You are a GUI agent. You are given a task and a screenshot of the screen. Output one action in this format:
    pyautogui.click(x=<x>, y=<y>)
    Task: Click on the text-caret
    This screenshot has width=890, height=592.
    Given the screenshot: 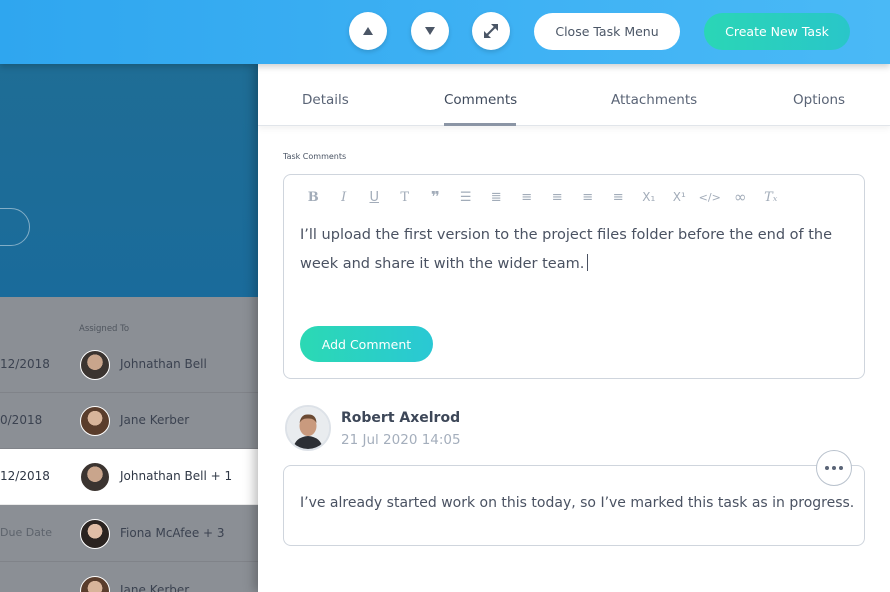 What is the action you would take?
    pyautogui.click(x=588, y=262)
    